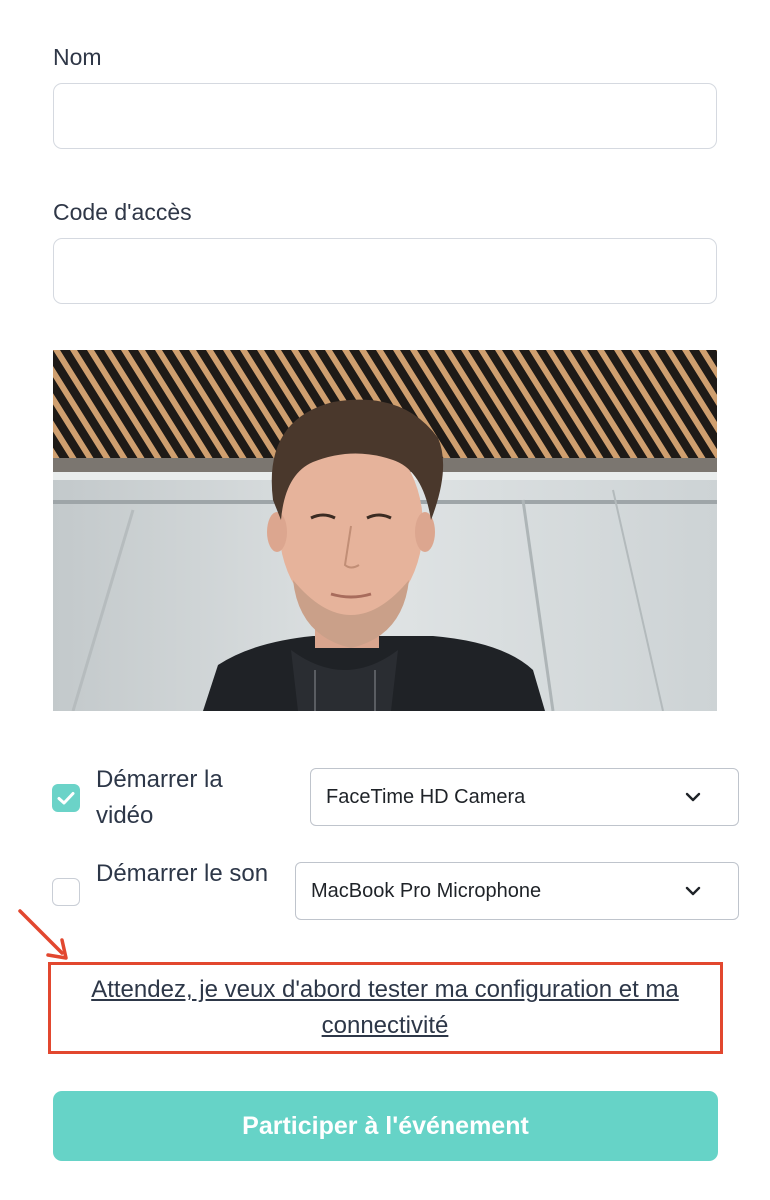 The height and width of the screenshot is (1200, 770). Describe the element at coordinates (191, 874) in the screenshot. I see `start-audio-label: Démarrer le son` at that location.